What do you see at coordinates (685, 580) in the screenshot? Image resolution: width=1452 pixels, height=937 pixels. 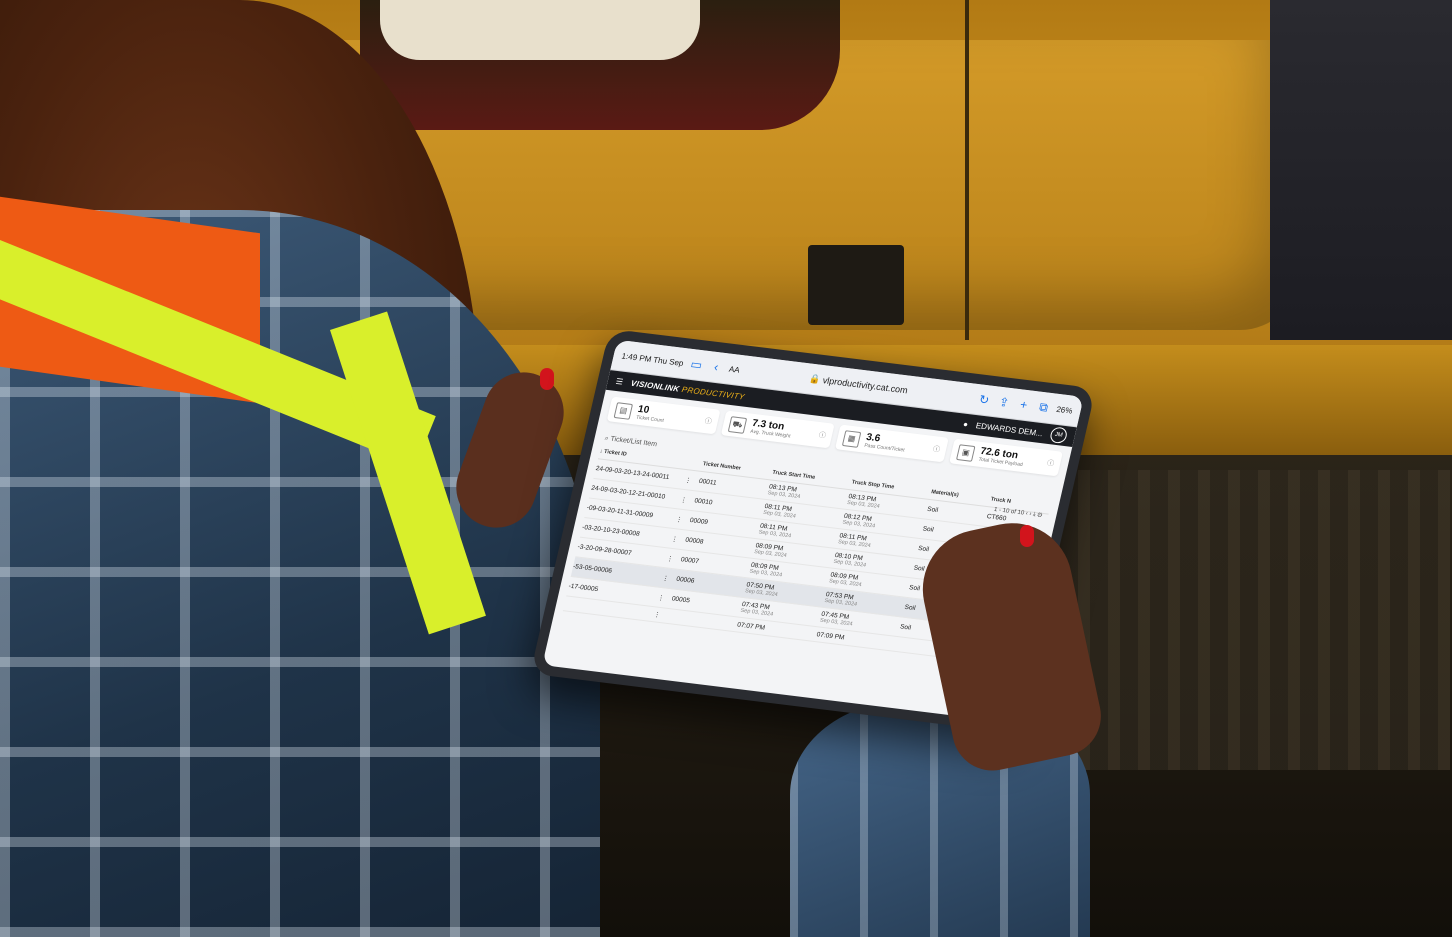 I see `ticket-number-text: 00006` at bounding box center [685, 580].